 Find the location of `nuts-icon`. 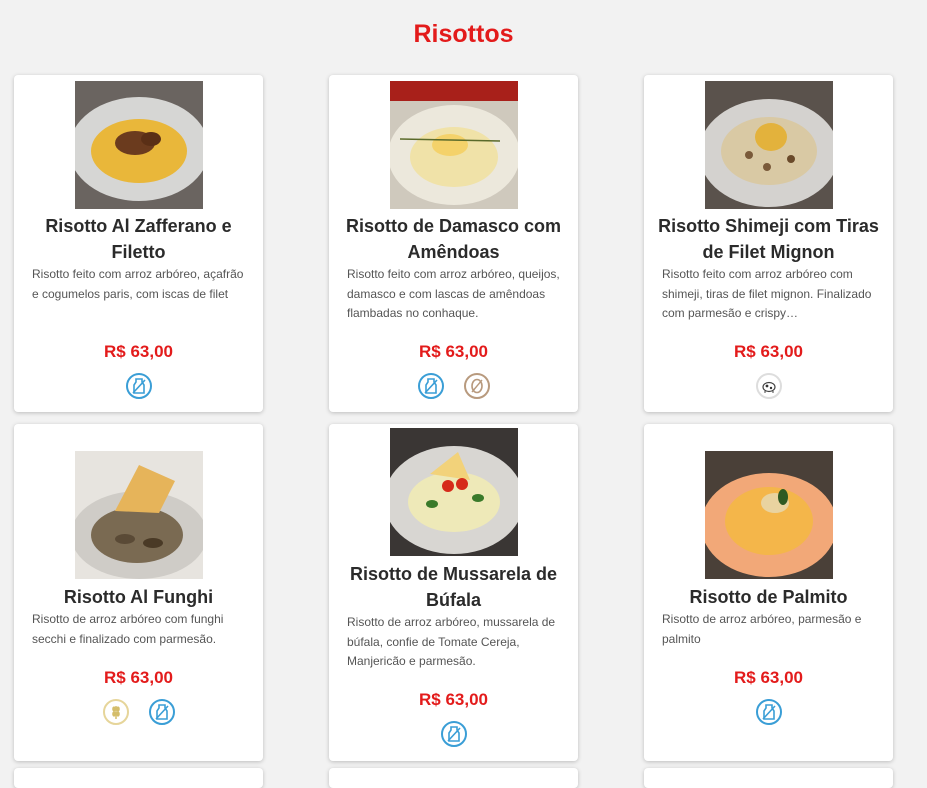

nuts-icon is located at coordinates (476, 386).